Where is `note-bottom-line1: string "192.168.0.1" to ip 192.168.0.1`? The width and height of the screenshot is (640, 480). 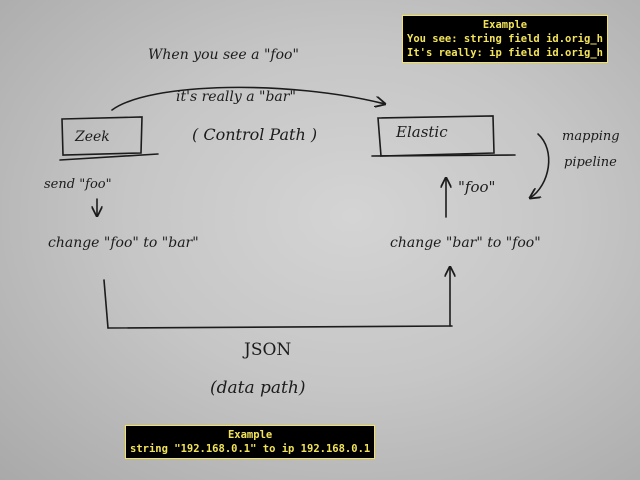
note-bottom-line1: string "192.168.0.1" to ip 192.168.0.1 is located at coordinates (250, 449).